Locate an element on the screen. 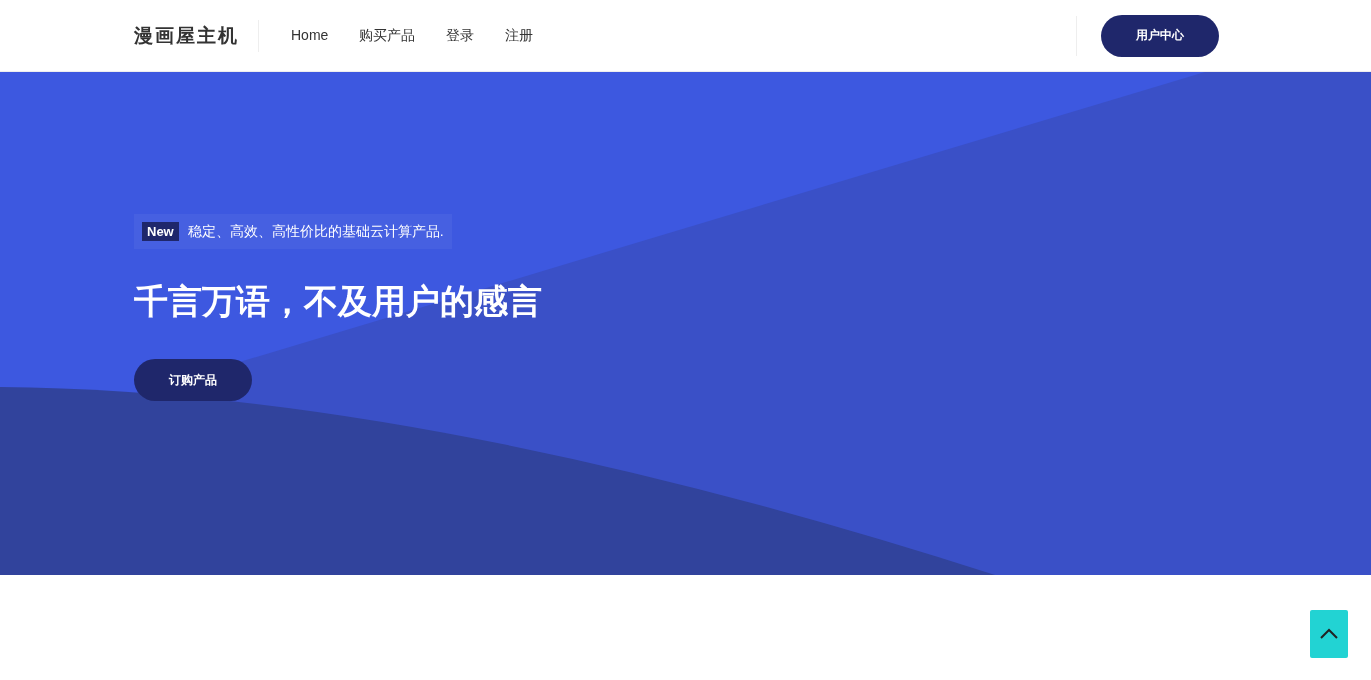  new-label: New is located at coordinates (160, 231).